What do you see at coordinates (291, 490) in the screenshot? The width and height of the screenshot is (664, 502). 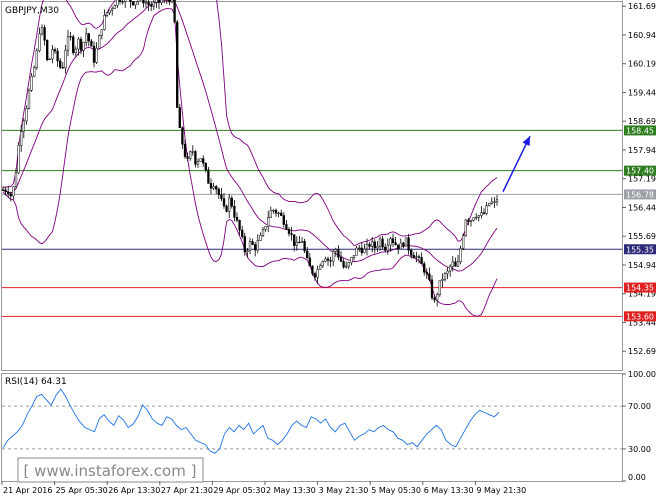 I see `time-tick-label: 2 May 13:30` at bounding box center [291, 490].